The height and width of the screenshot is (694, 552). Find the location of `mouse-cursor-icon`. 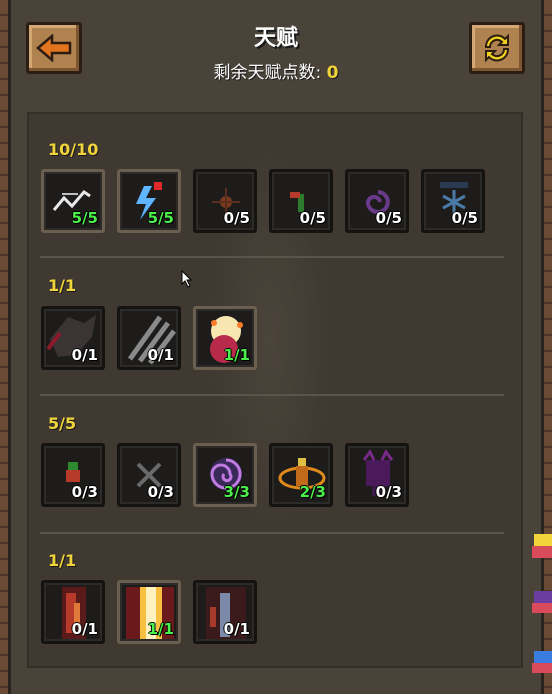

mouse-cursor-icon is located at coordinates (187, 279).